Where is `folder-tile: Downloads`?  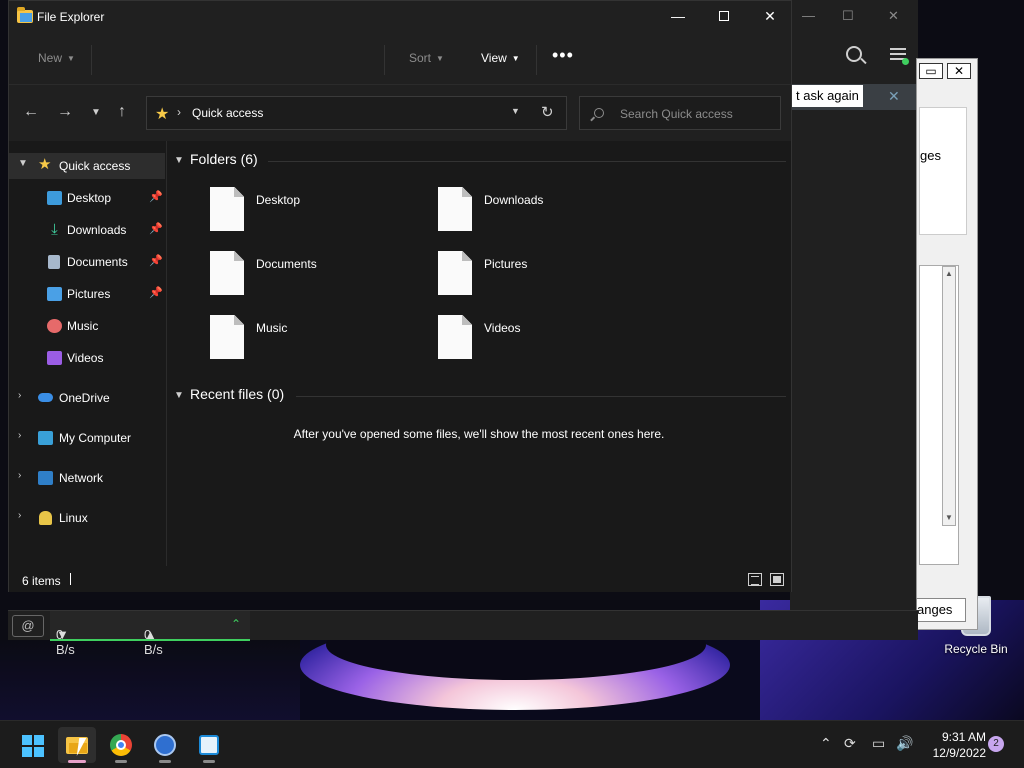
folder-tile: Downloads is located at coordinates (548, 213).